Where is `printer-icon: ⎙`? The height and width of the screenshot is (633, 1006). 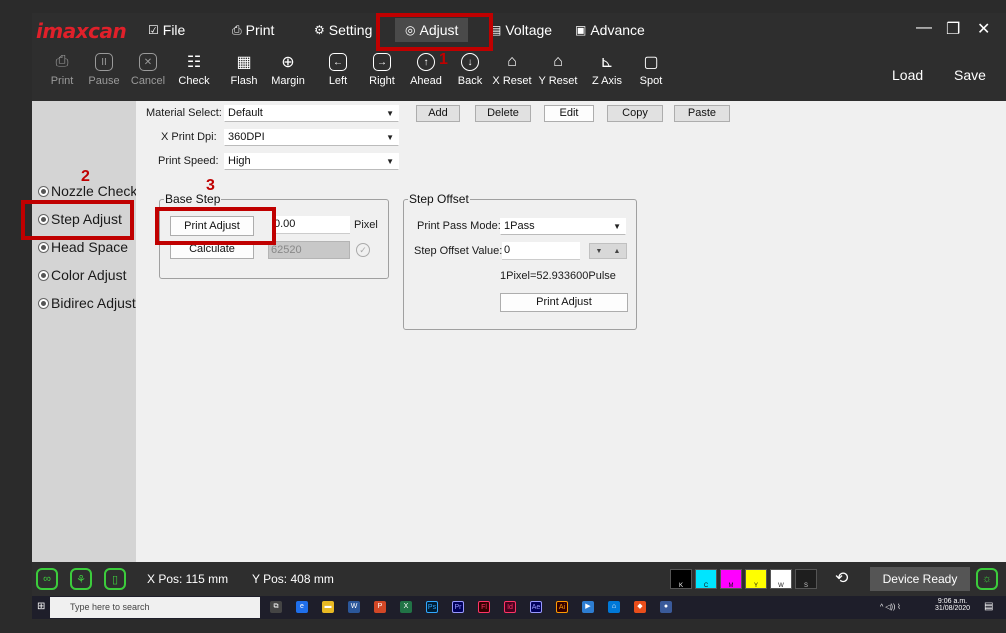 printer-icon: ⎙ is located at coordinates (237, 29).